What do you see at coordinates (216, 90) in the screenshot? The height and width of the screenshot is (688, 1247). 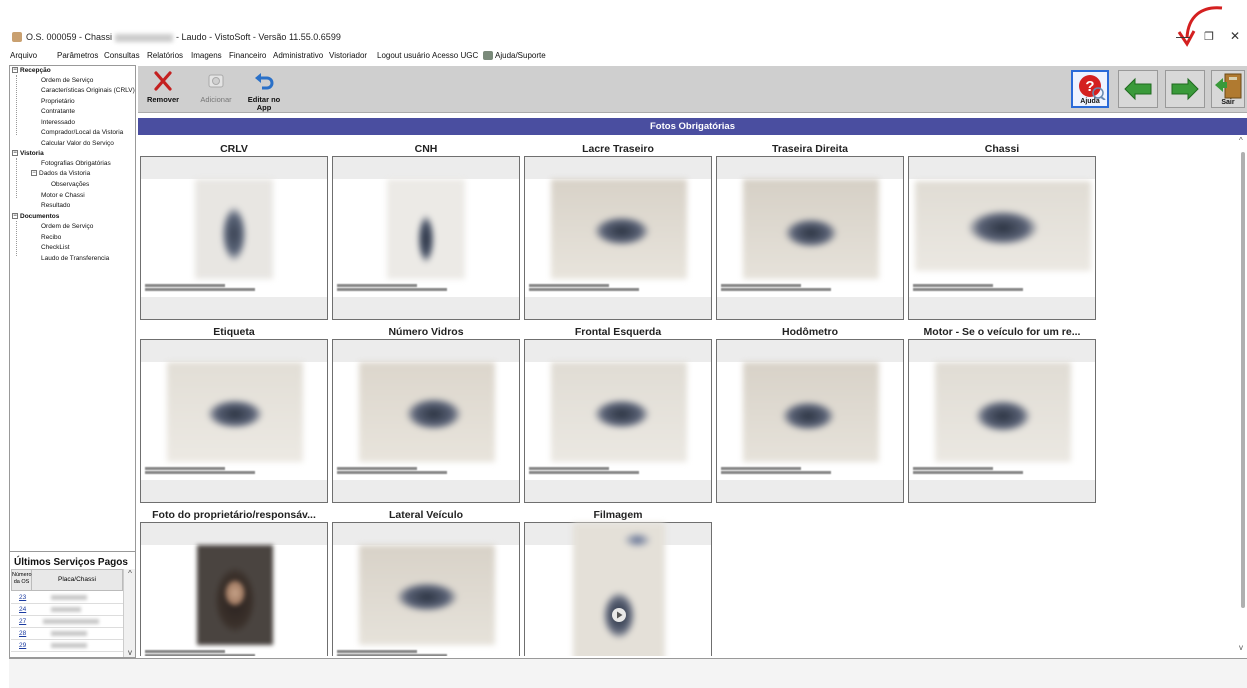 I see `add-button: Adicionar` at bounding box center [216, 90].